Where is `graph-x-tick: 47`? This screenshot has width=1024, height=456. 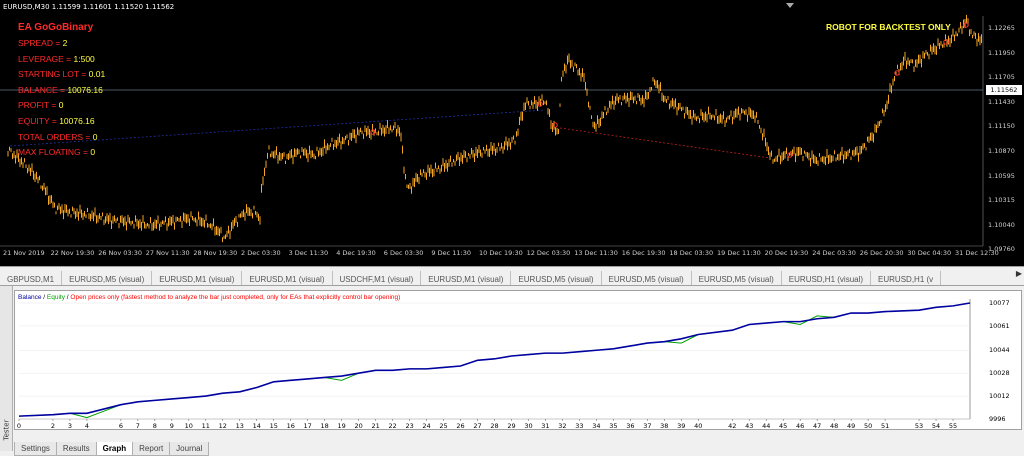 graph-x-tick: 47 is located at coordinates (817, 426).